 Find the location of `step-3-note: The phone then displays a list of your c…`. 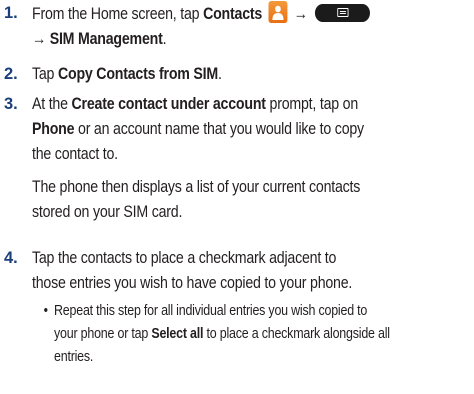

step-3-note: The phone then displays a list of your c… is located at coordinates (196, 187).